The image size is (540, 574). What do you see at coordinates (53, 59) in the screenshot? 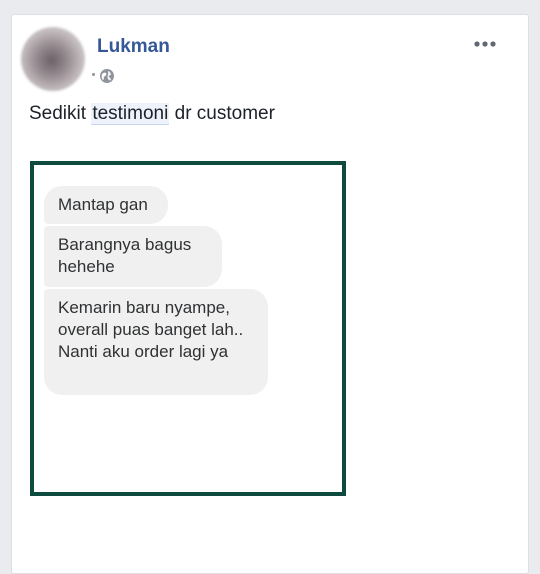
I see `avatar` at bounding box center [53, 59].